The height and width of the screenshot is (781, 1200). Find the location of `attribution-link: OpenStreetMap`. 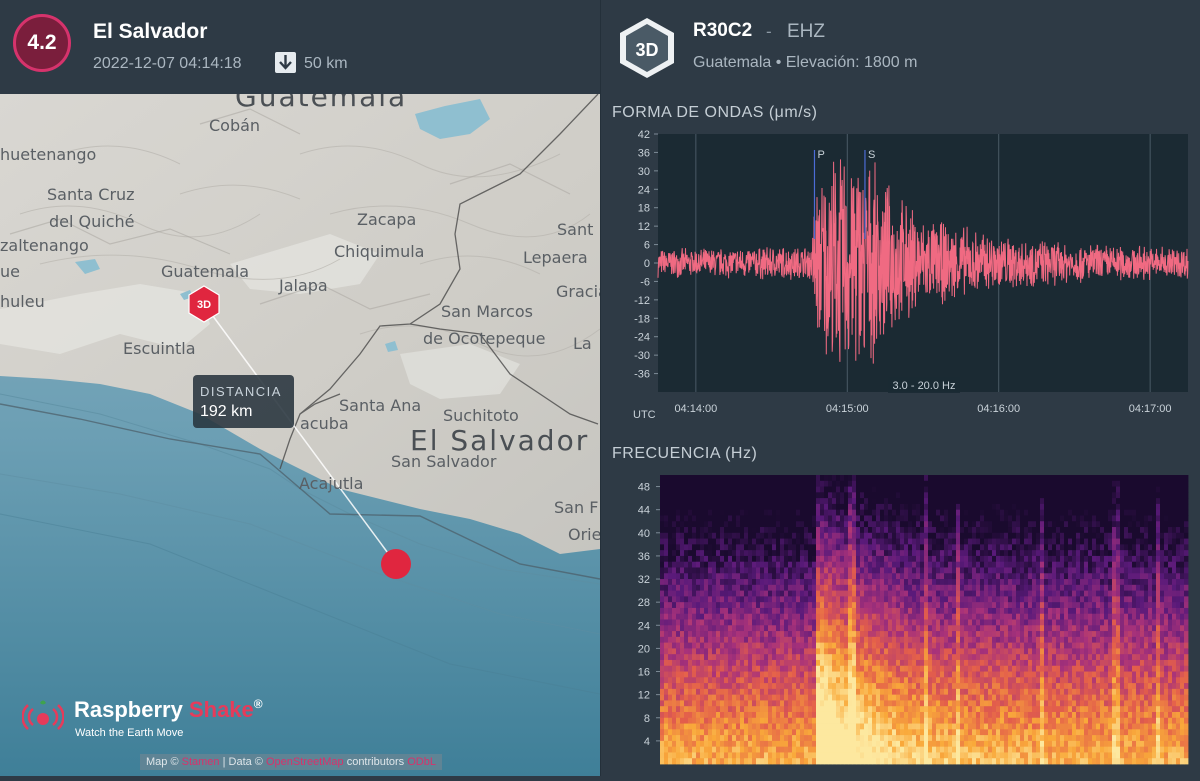

attribution-link: OpenStreetMap is located at coordinates (305, 762).